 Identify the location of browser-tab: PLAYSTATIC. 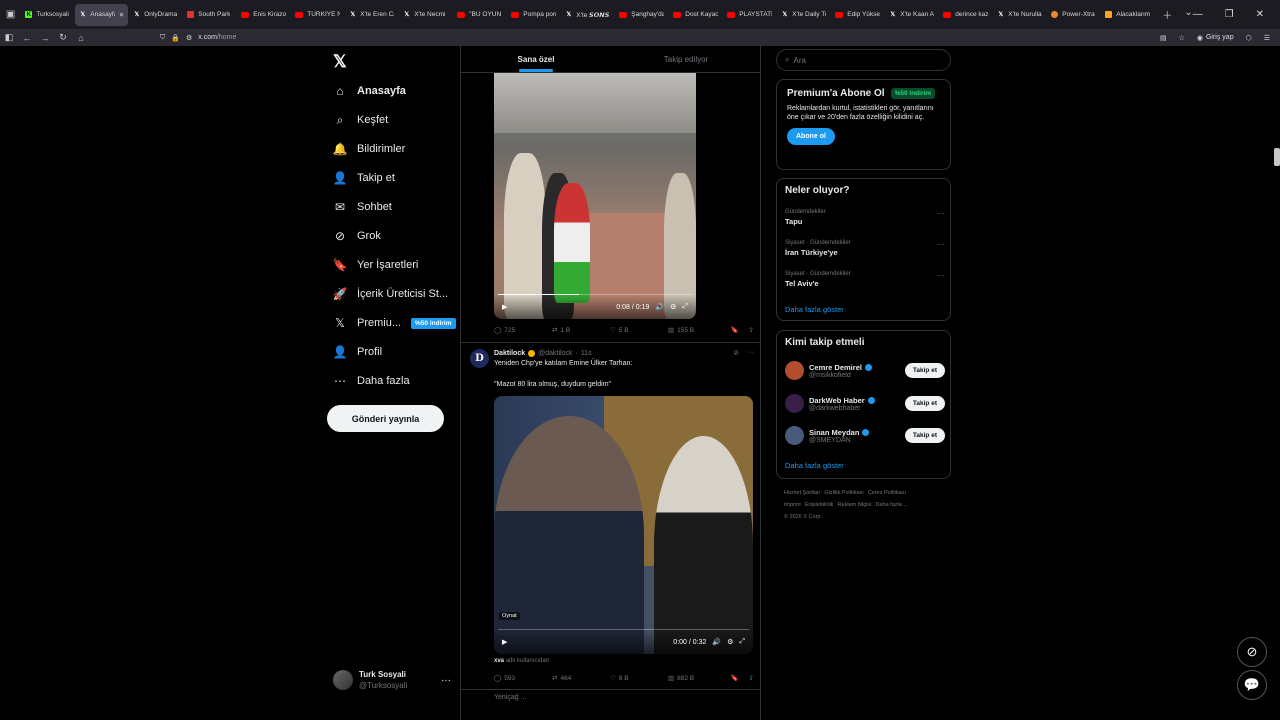
(749, 15).